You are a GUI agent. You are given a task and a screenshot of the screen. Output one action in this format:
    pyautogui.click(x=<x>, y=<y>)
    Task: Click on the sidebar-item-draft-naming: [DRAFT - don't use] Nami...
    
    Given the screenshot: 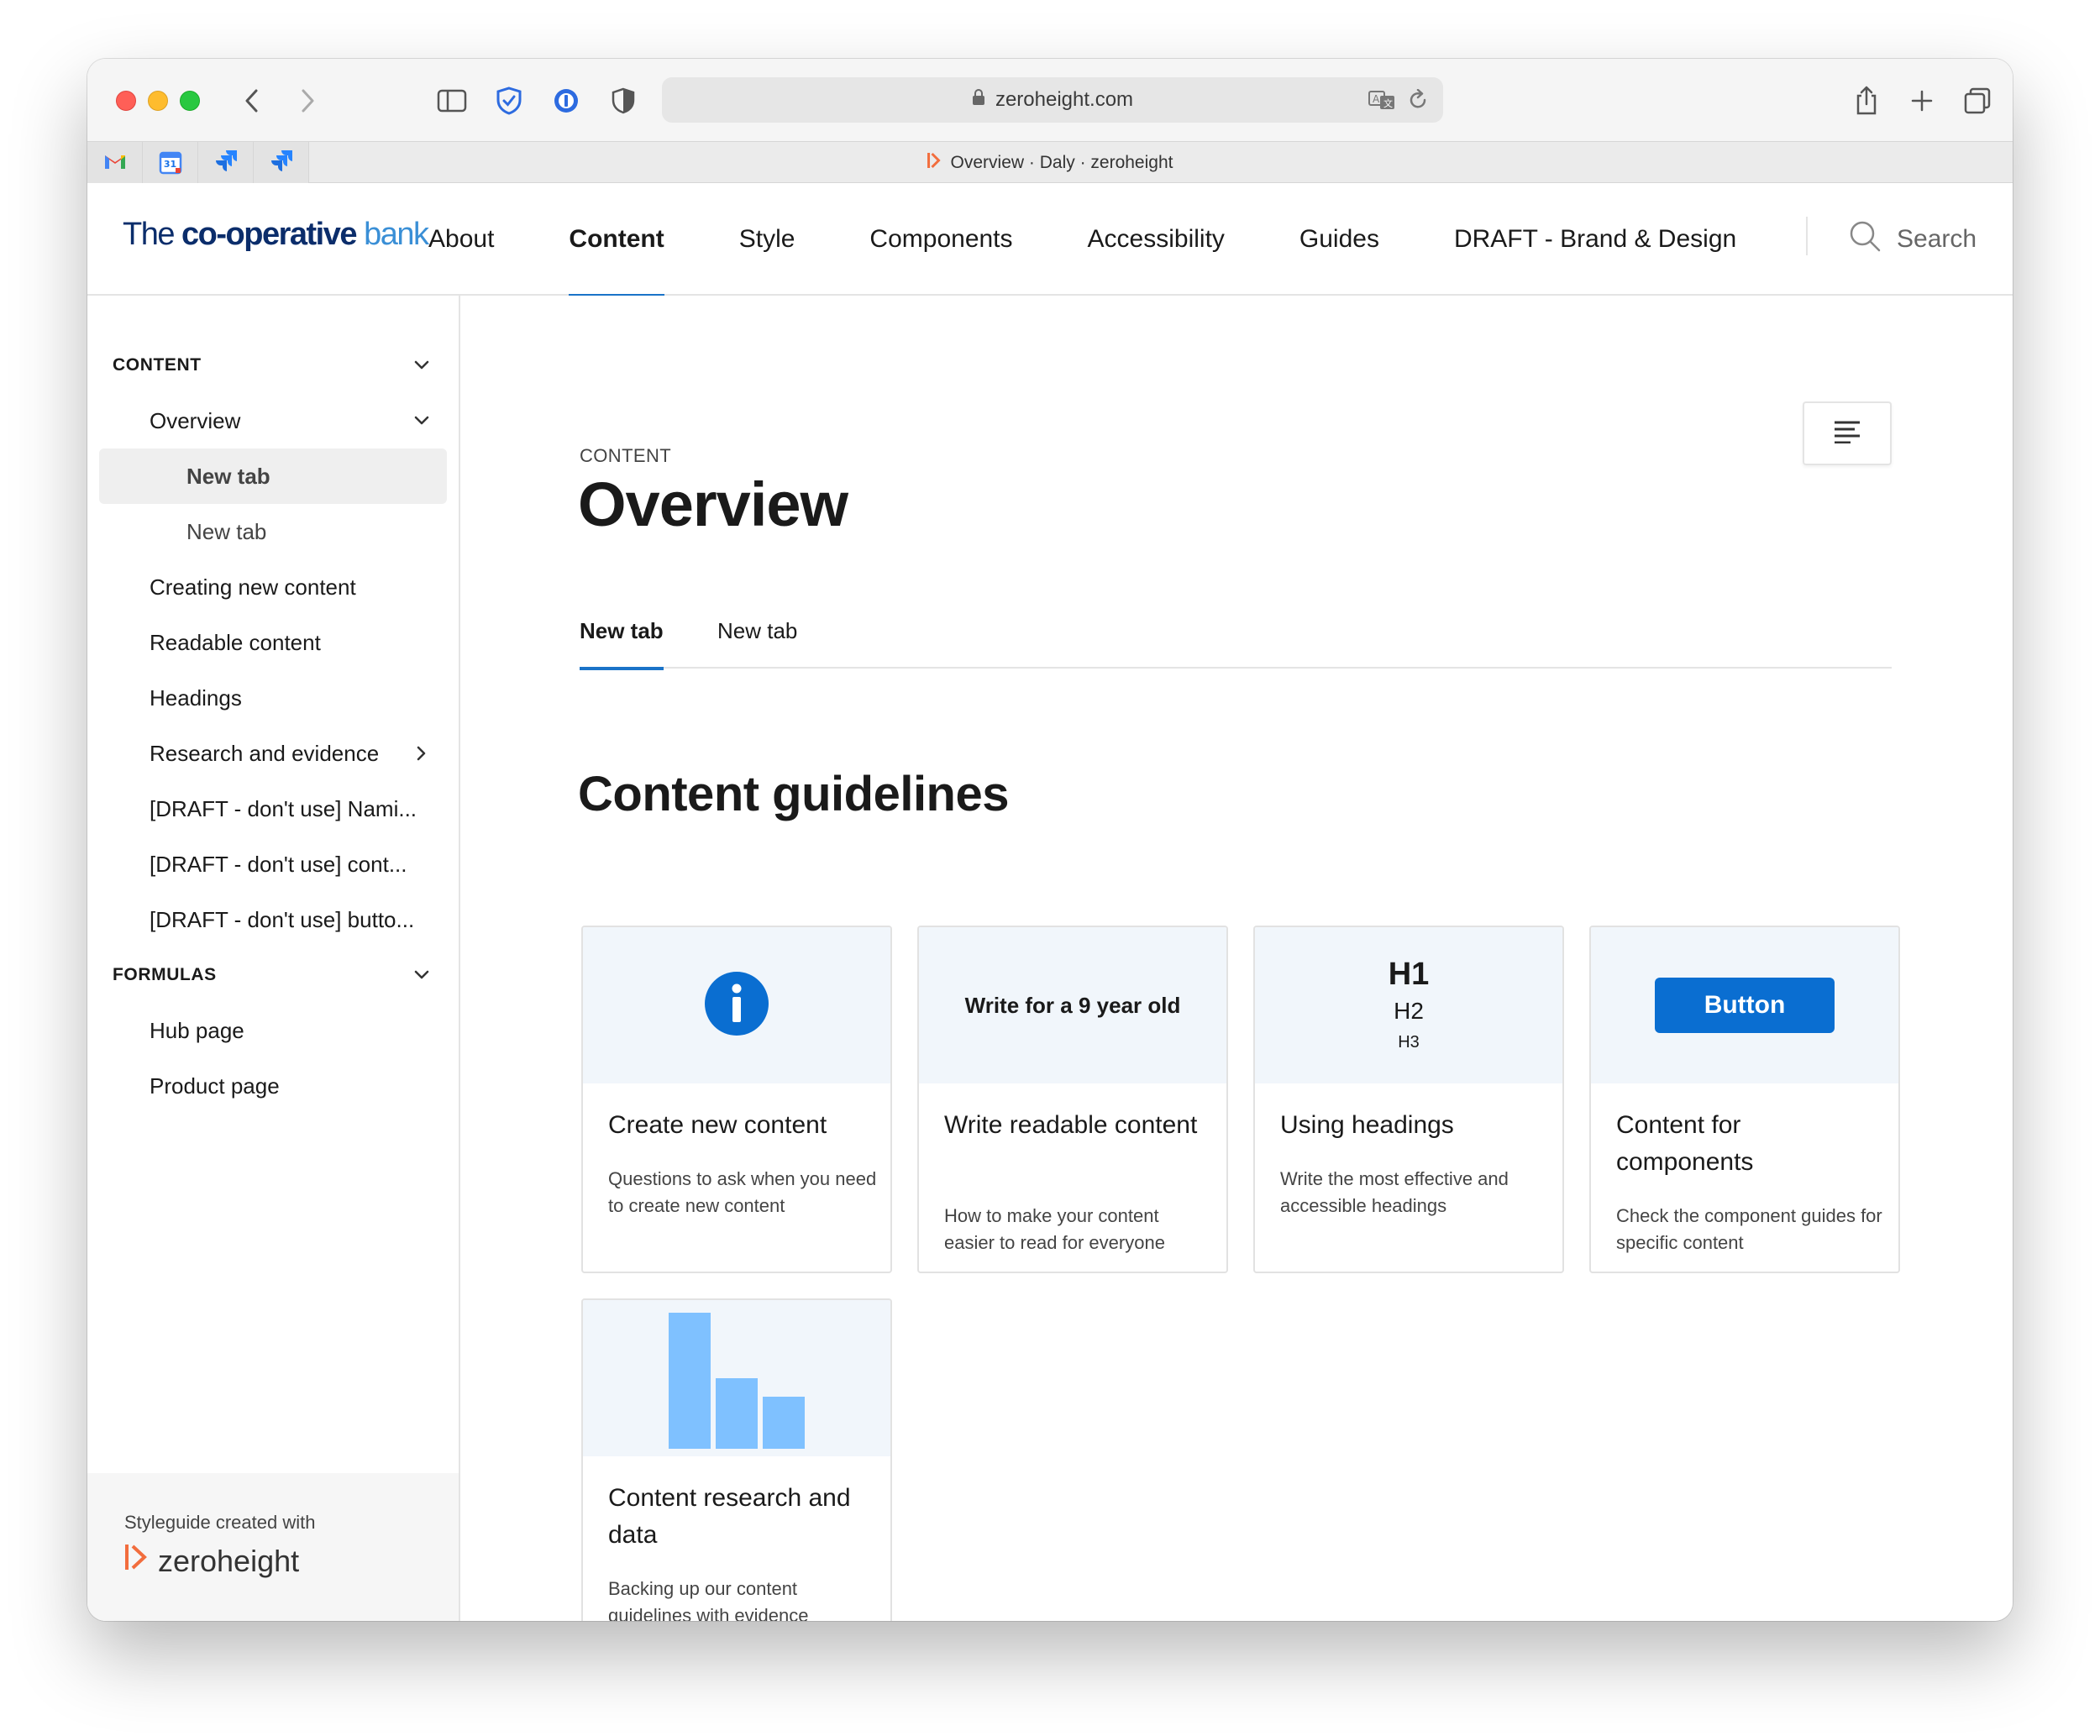 What is the action you would take?
    pyautogui.click(x=273, y=809)
    